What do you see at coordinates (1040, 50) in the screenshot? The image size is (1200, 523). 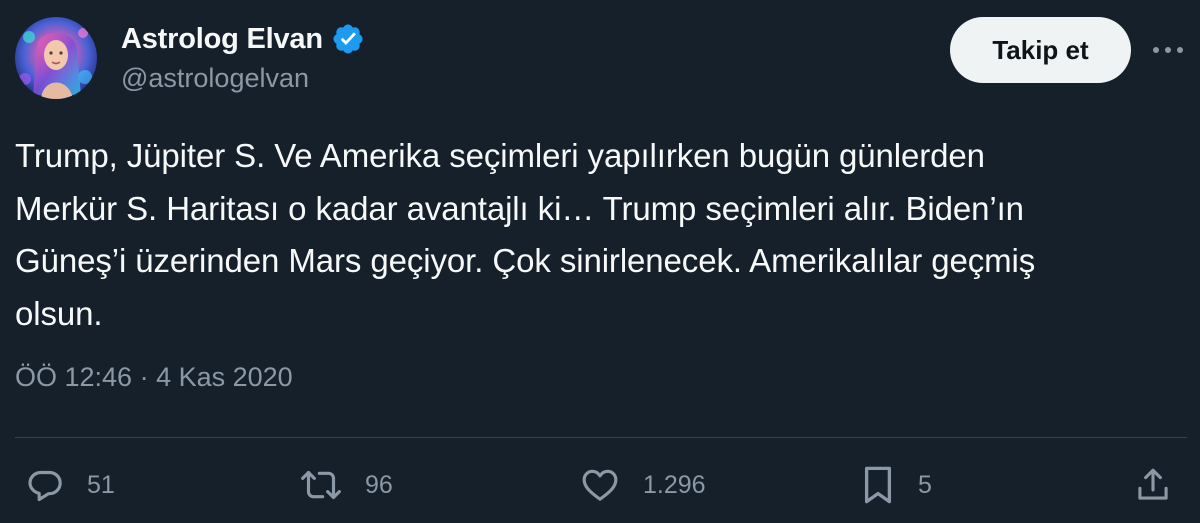 I see `follow-button: Takip et` at bounding box center [1040, 50].